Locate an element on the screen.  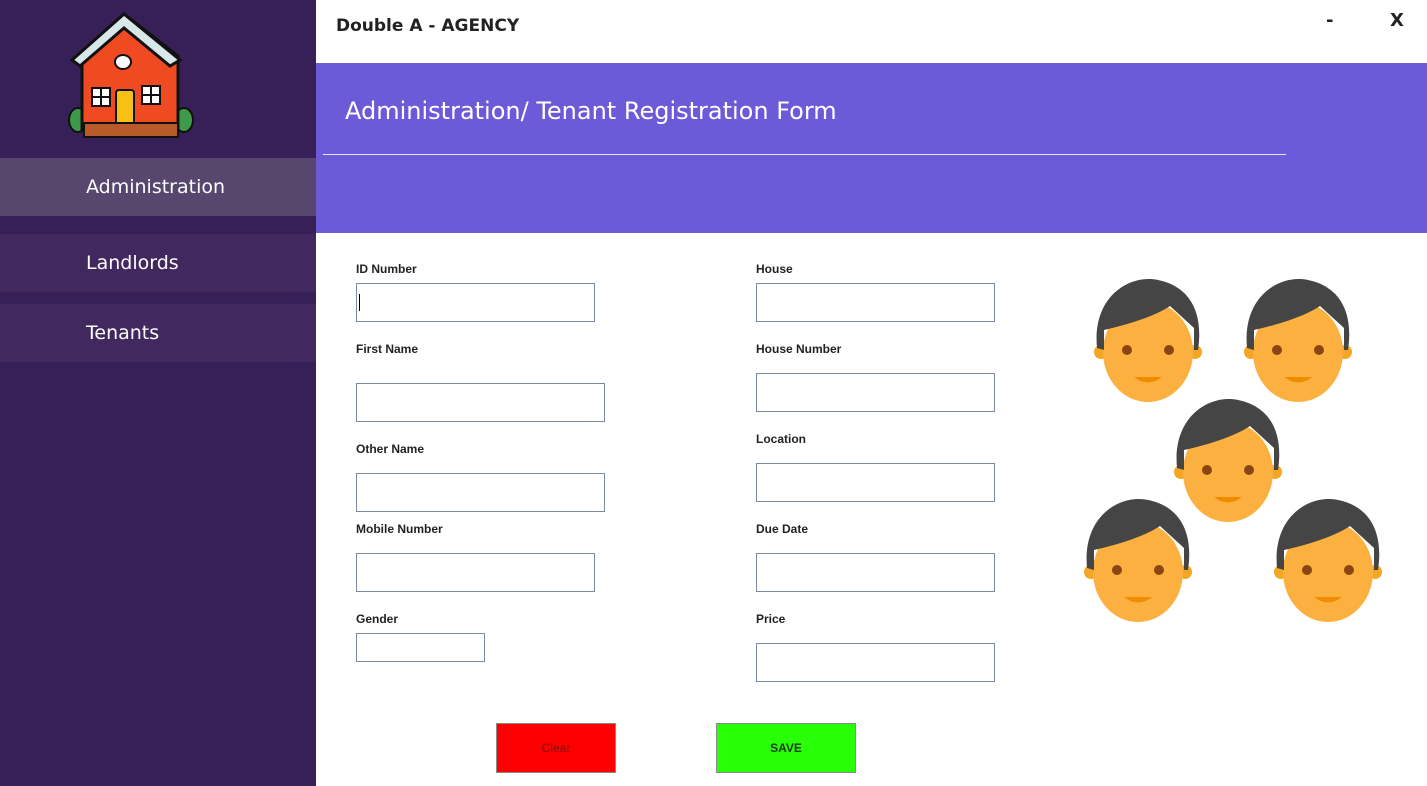
house-icon is located at coordinates (131, 75).